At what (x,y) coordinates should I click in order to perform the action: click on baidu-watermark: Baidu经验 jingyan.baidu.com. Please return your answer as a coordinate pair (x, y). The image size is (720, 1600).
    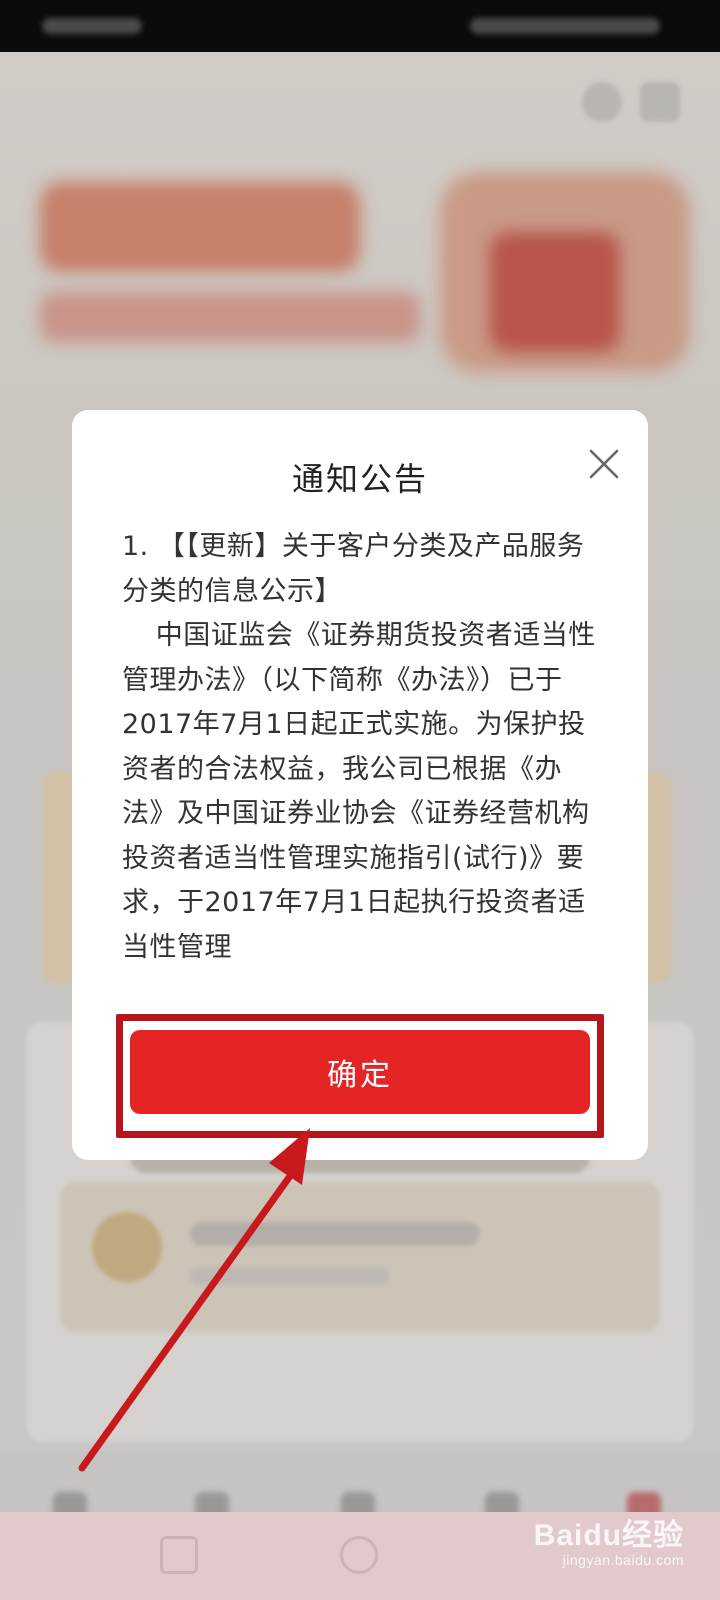
    Looking at the image, I should click on (609, 1539).